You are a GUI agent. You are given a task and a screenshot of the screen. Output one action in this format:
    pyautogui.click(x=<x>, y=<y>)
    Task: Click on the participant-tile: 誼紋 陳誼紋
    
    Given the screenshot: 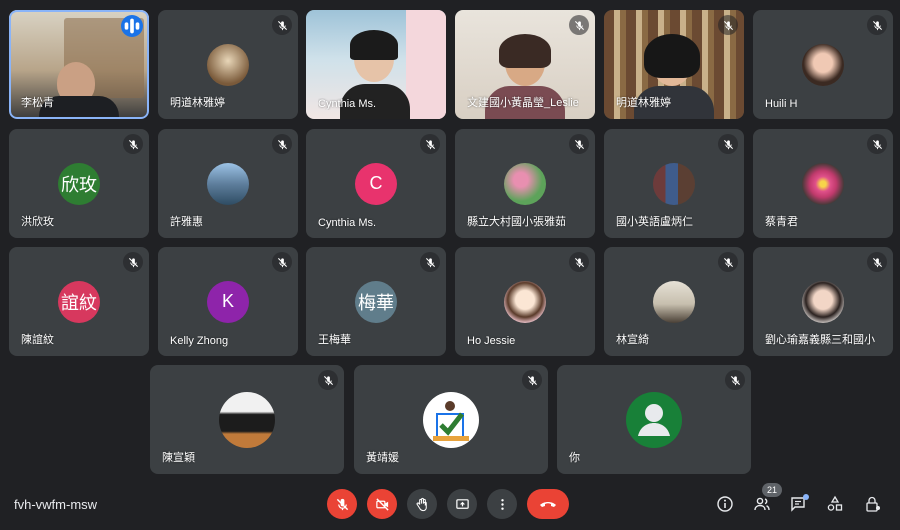 What is the action you would take?
    pyautogui.click(x=79, y=301)
    